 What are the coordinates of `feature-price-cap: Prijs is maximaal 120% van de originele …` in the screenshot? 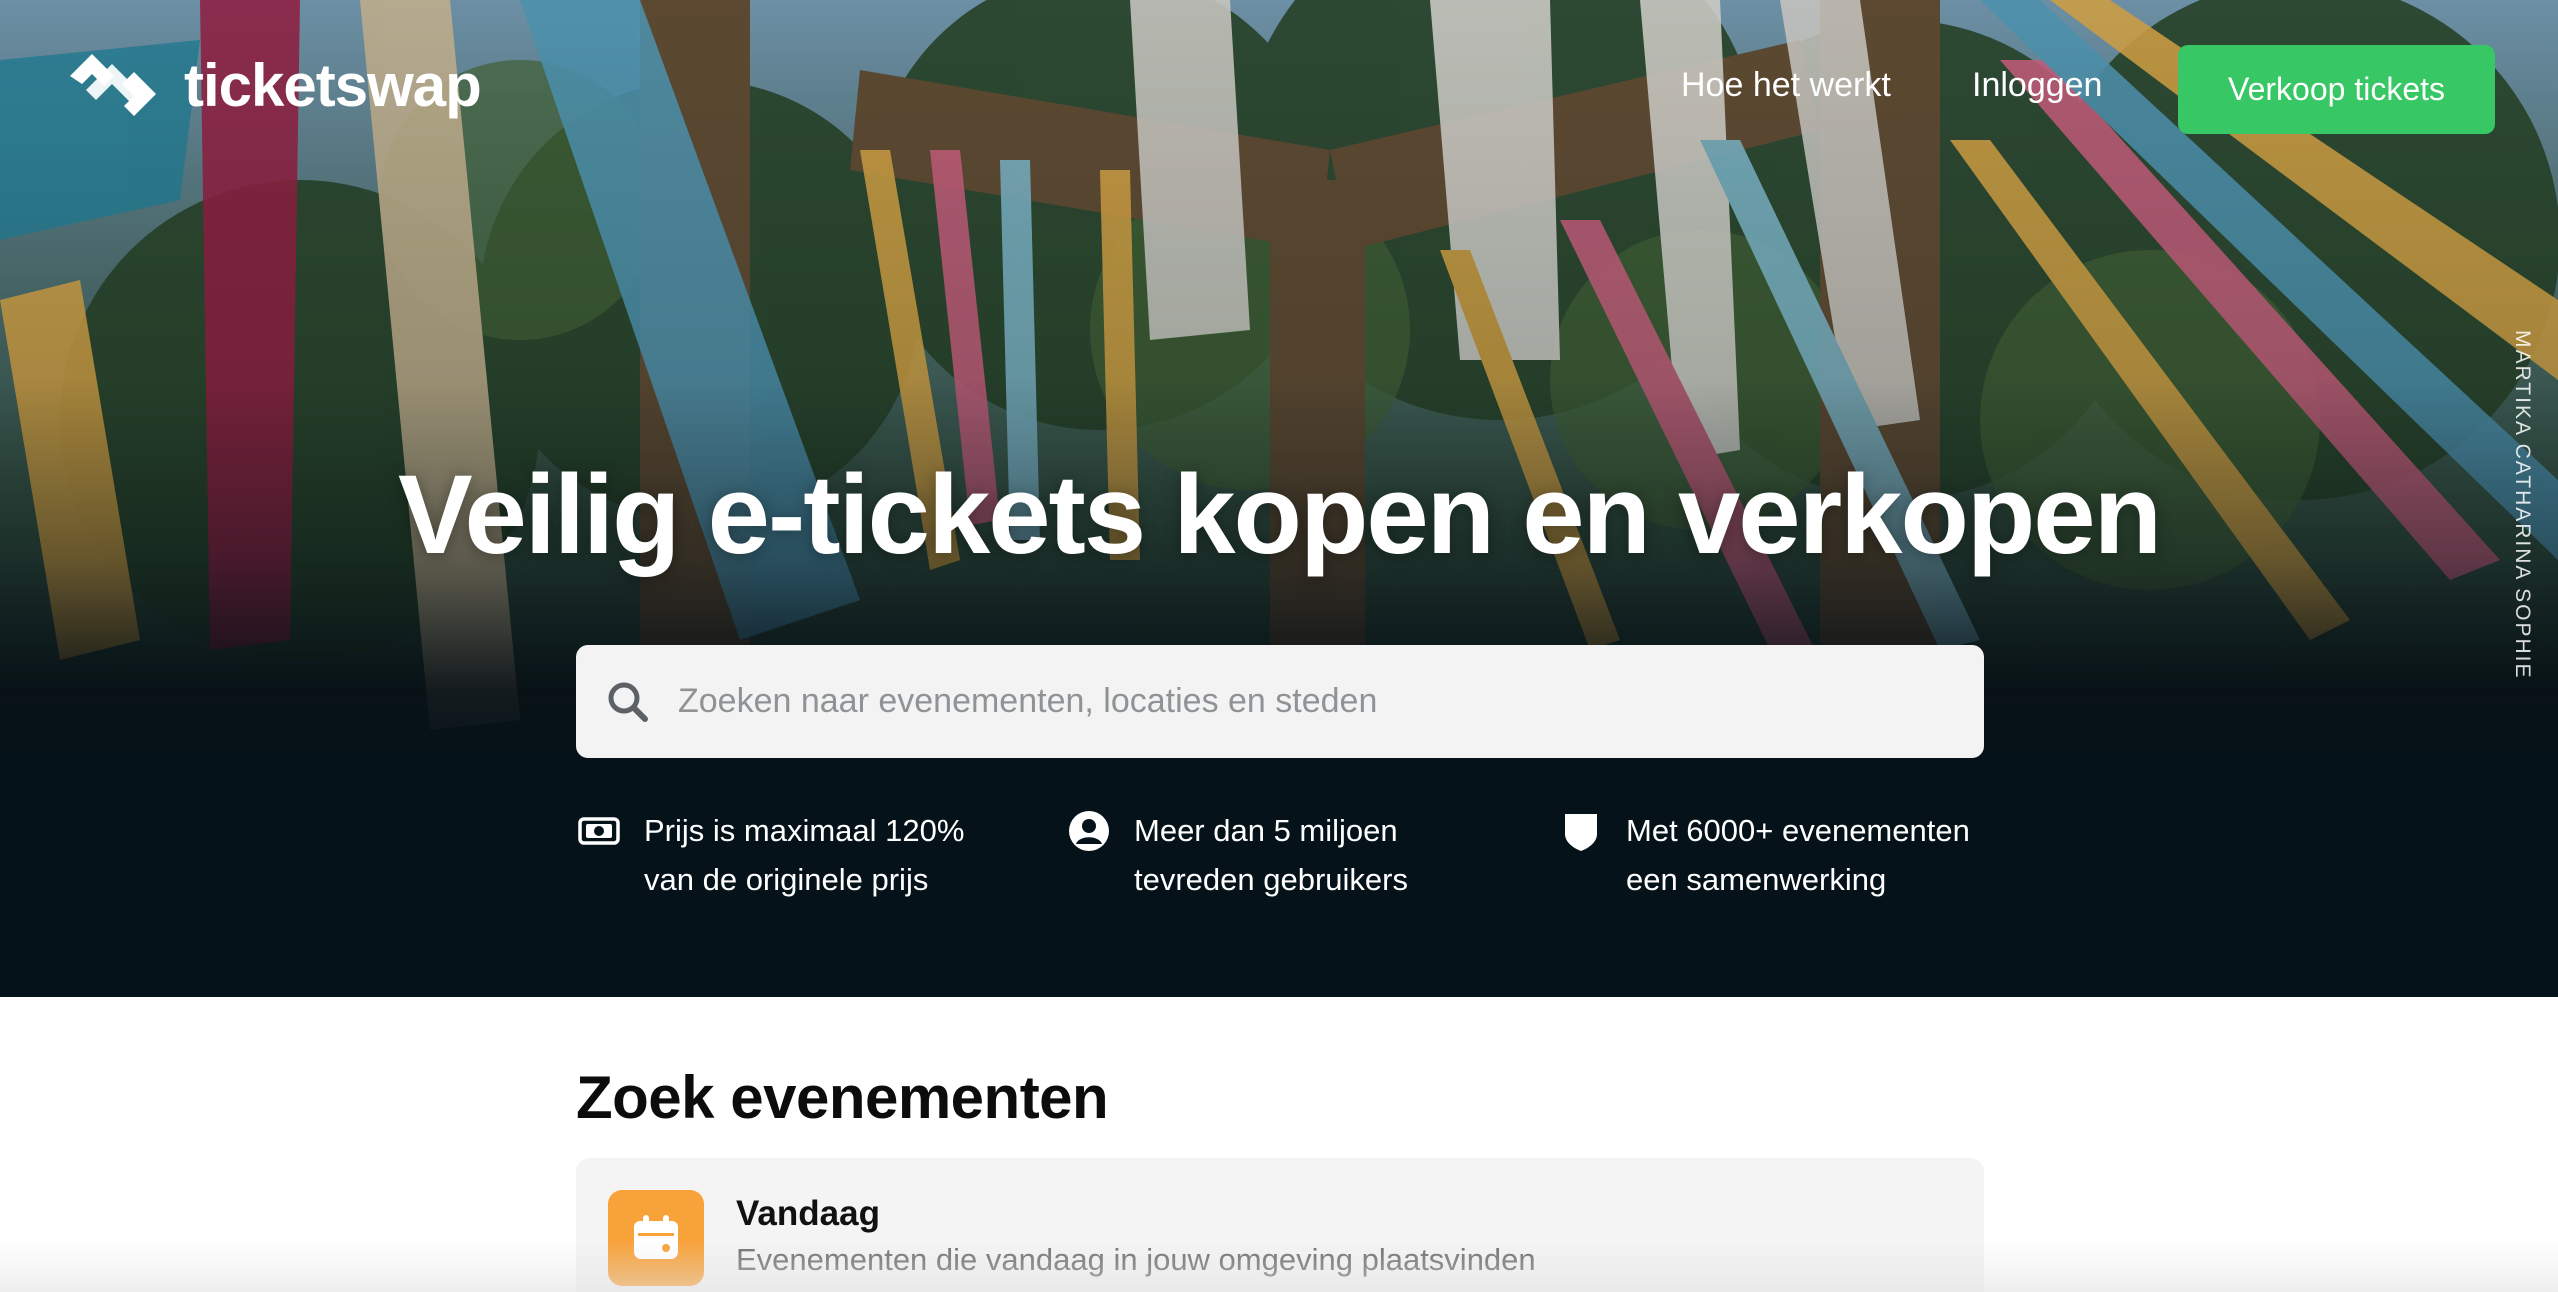 It's located at (796, 855).